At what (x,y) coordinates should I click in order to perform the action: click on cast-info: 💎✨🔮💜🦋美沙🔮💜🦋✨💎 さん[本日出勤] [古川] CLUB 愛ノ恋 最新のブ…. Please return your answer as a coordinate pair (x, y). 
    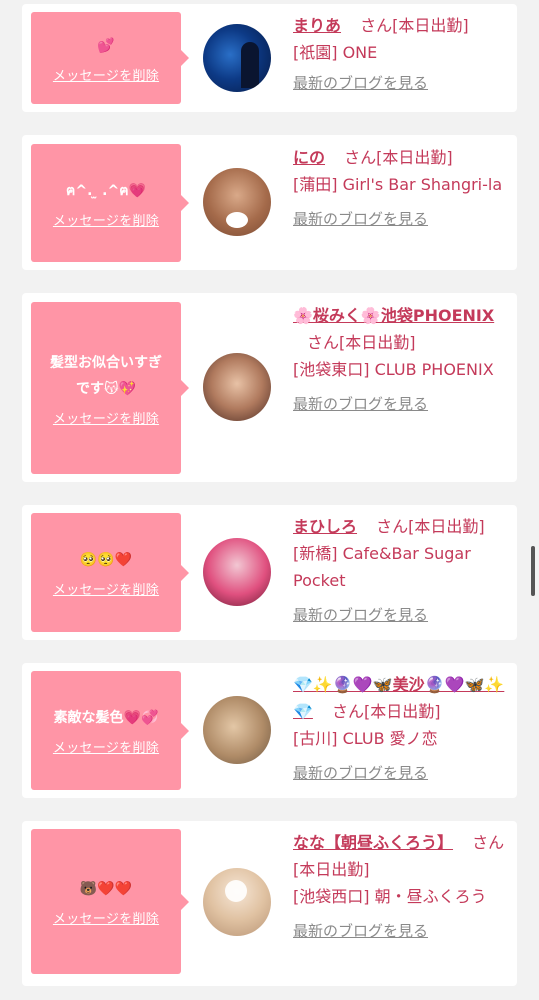
    Looking at the image, I should click on (402, 729).